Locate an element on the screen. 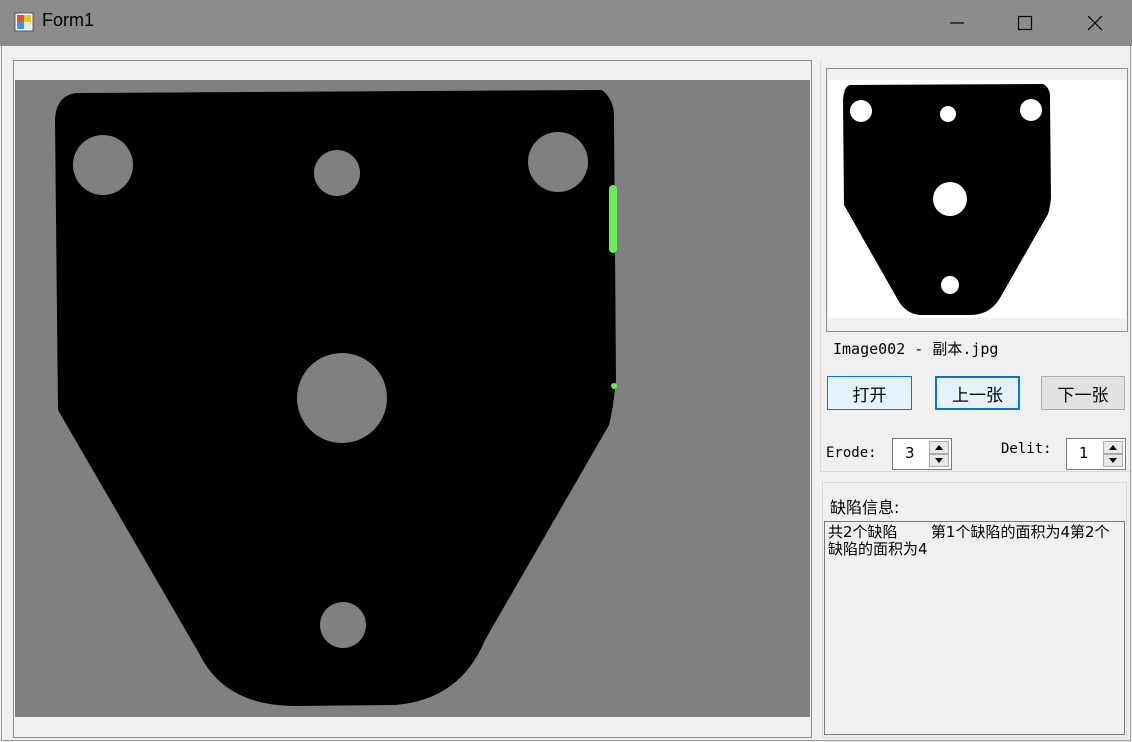 Image resolution: width=1132 pixels, height=742 pixels. open-button: 打开 is located at coordinates (869, 393).